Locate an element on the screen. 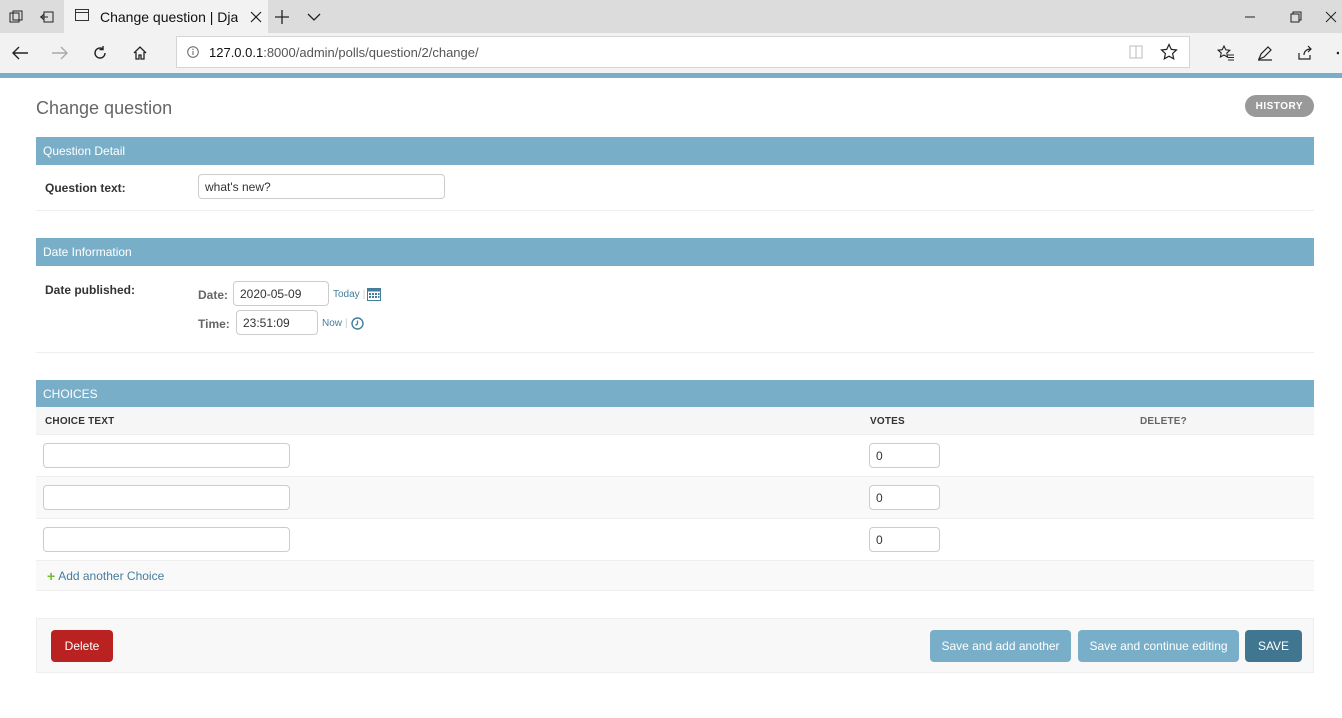 Image resolution: width=1342 pixels, height=718 pixels. tab-active: Change question | Django site admin is located at coordinates (166, 16).